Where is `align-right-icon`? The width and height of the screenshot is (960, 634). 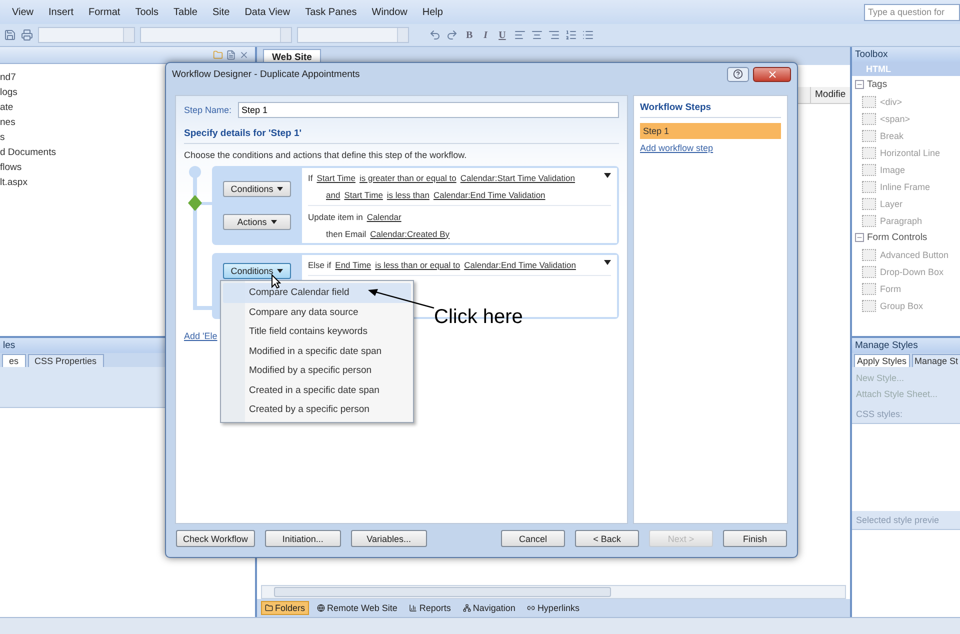 align-right-icon is located at coordinates (554, 35).